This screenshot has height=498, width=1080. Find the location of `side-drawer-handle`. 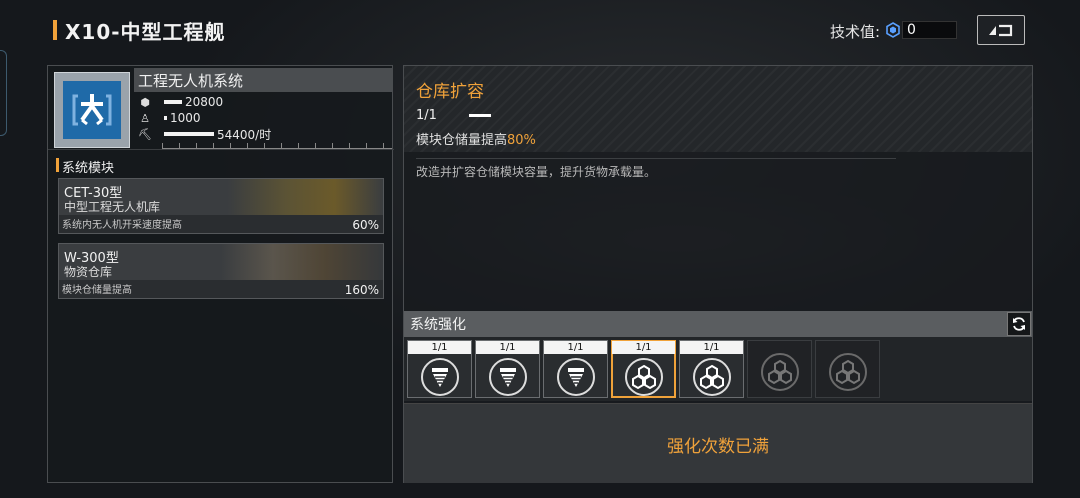

side-drawer-handle is located at coordinates (3, 93).